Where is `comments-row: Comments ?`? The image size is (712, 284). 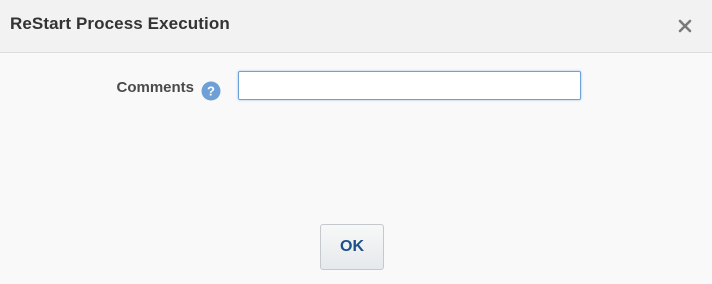 comments-row: Comments ? is located at coordinates (356, 86).